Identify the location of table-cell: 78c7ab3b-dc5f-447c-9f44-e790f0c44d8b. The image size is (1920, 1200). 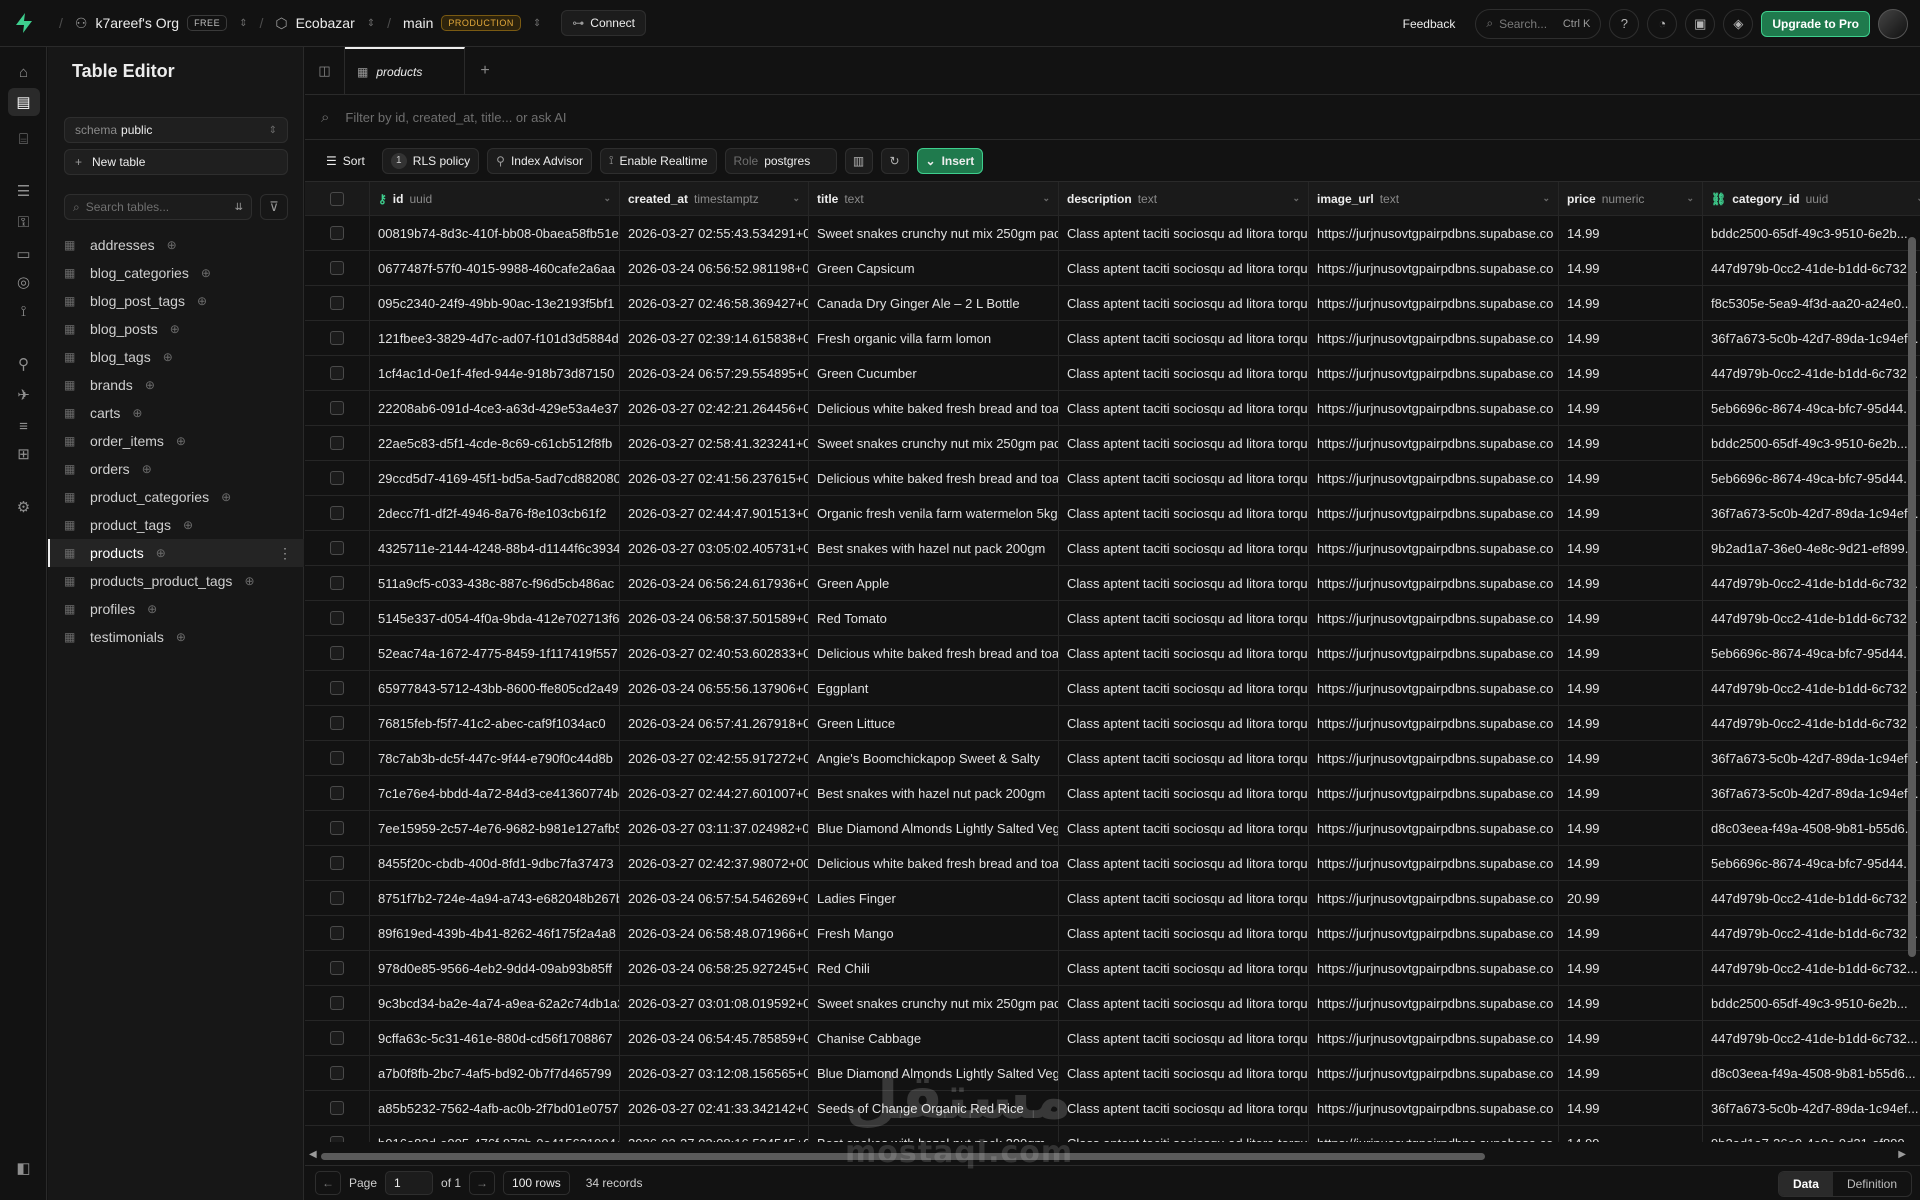
(495, 758).